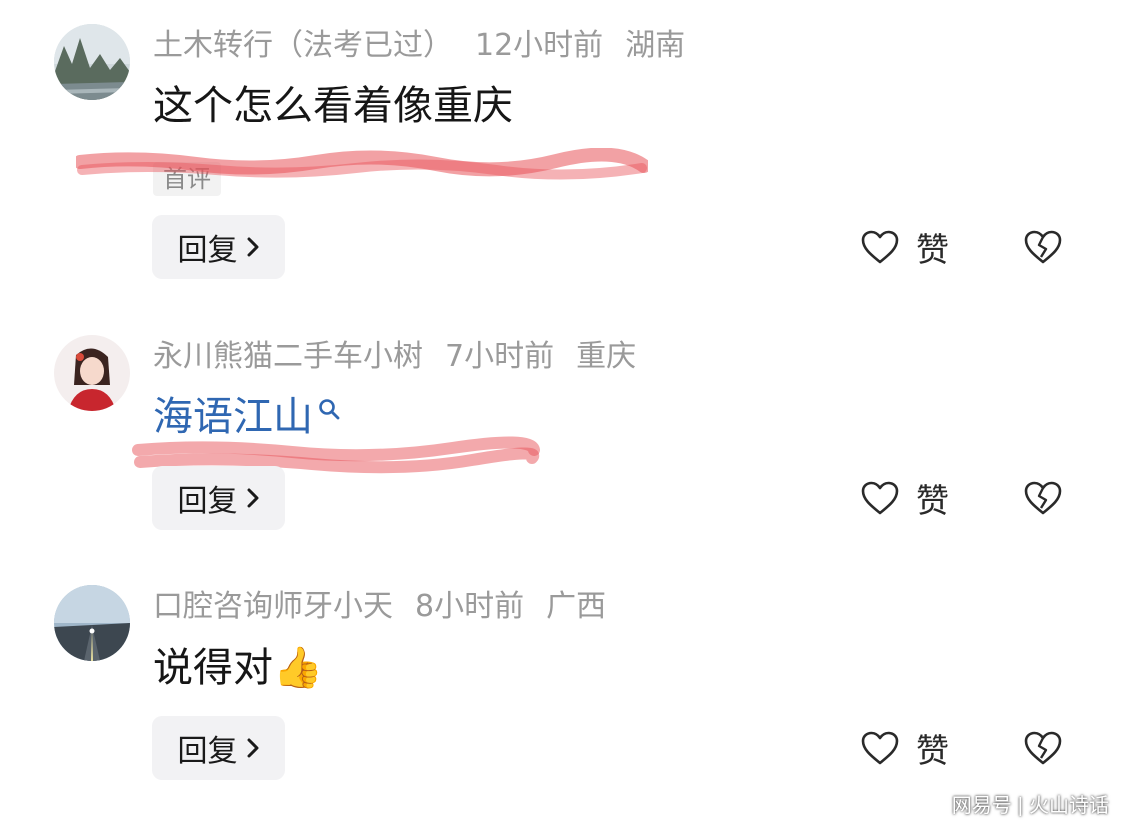 This screenshot has height=826, width=1125. Describe the element at coordinates (298, 668) in the screenshot. I see `thumbs-up-emoji: 👍` at that location.